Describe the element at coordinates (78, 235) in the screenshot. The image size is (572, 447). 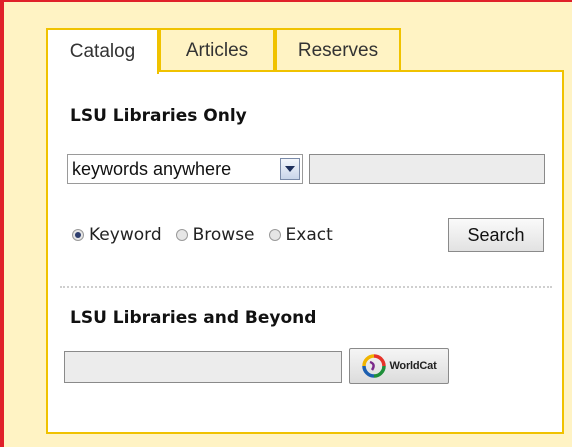
I see `radio-button-checked-icon` at that location.